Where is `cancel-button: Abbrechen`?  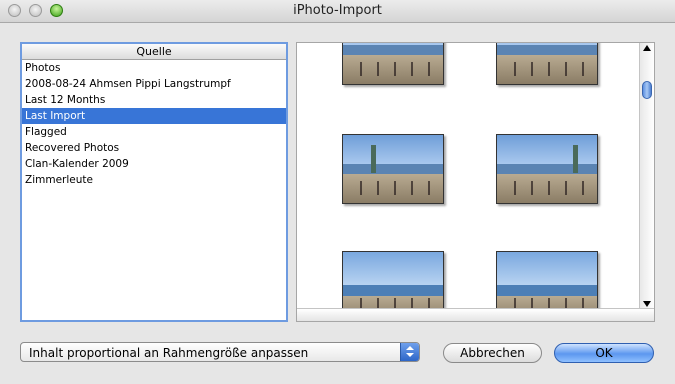
cancel-button: Abbrechen is located at coordinates (492, 353).